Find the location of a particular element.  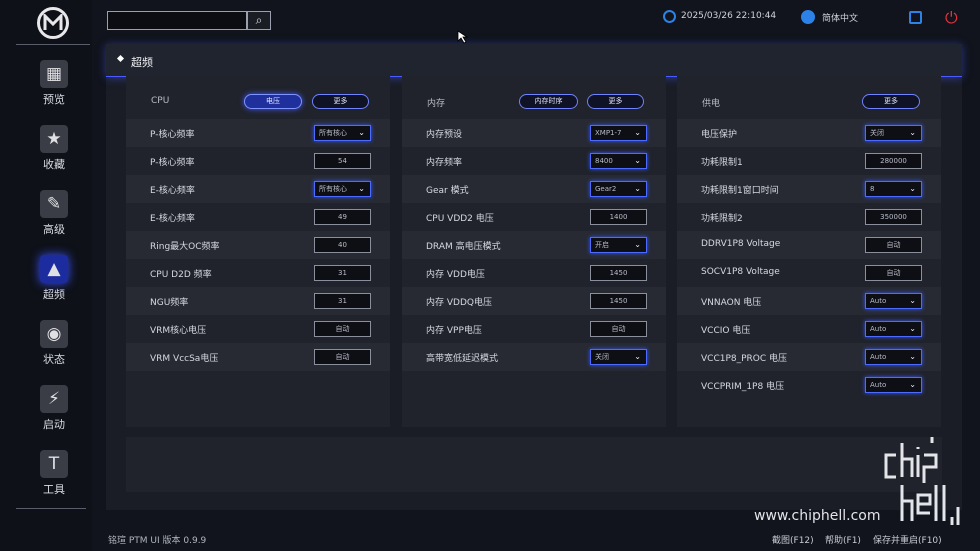

setting-value-input: 49 is located at coordinates (342, 217).